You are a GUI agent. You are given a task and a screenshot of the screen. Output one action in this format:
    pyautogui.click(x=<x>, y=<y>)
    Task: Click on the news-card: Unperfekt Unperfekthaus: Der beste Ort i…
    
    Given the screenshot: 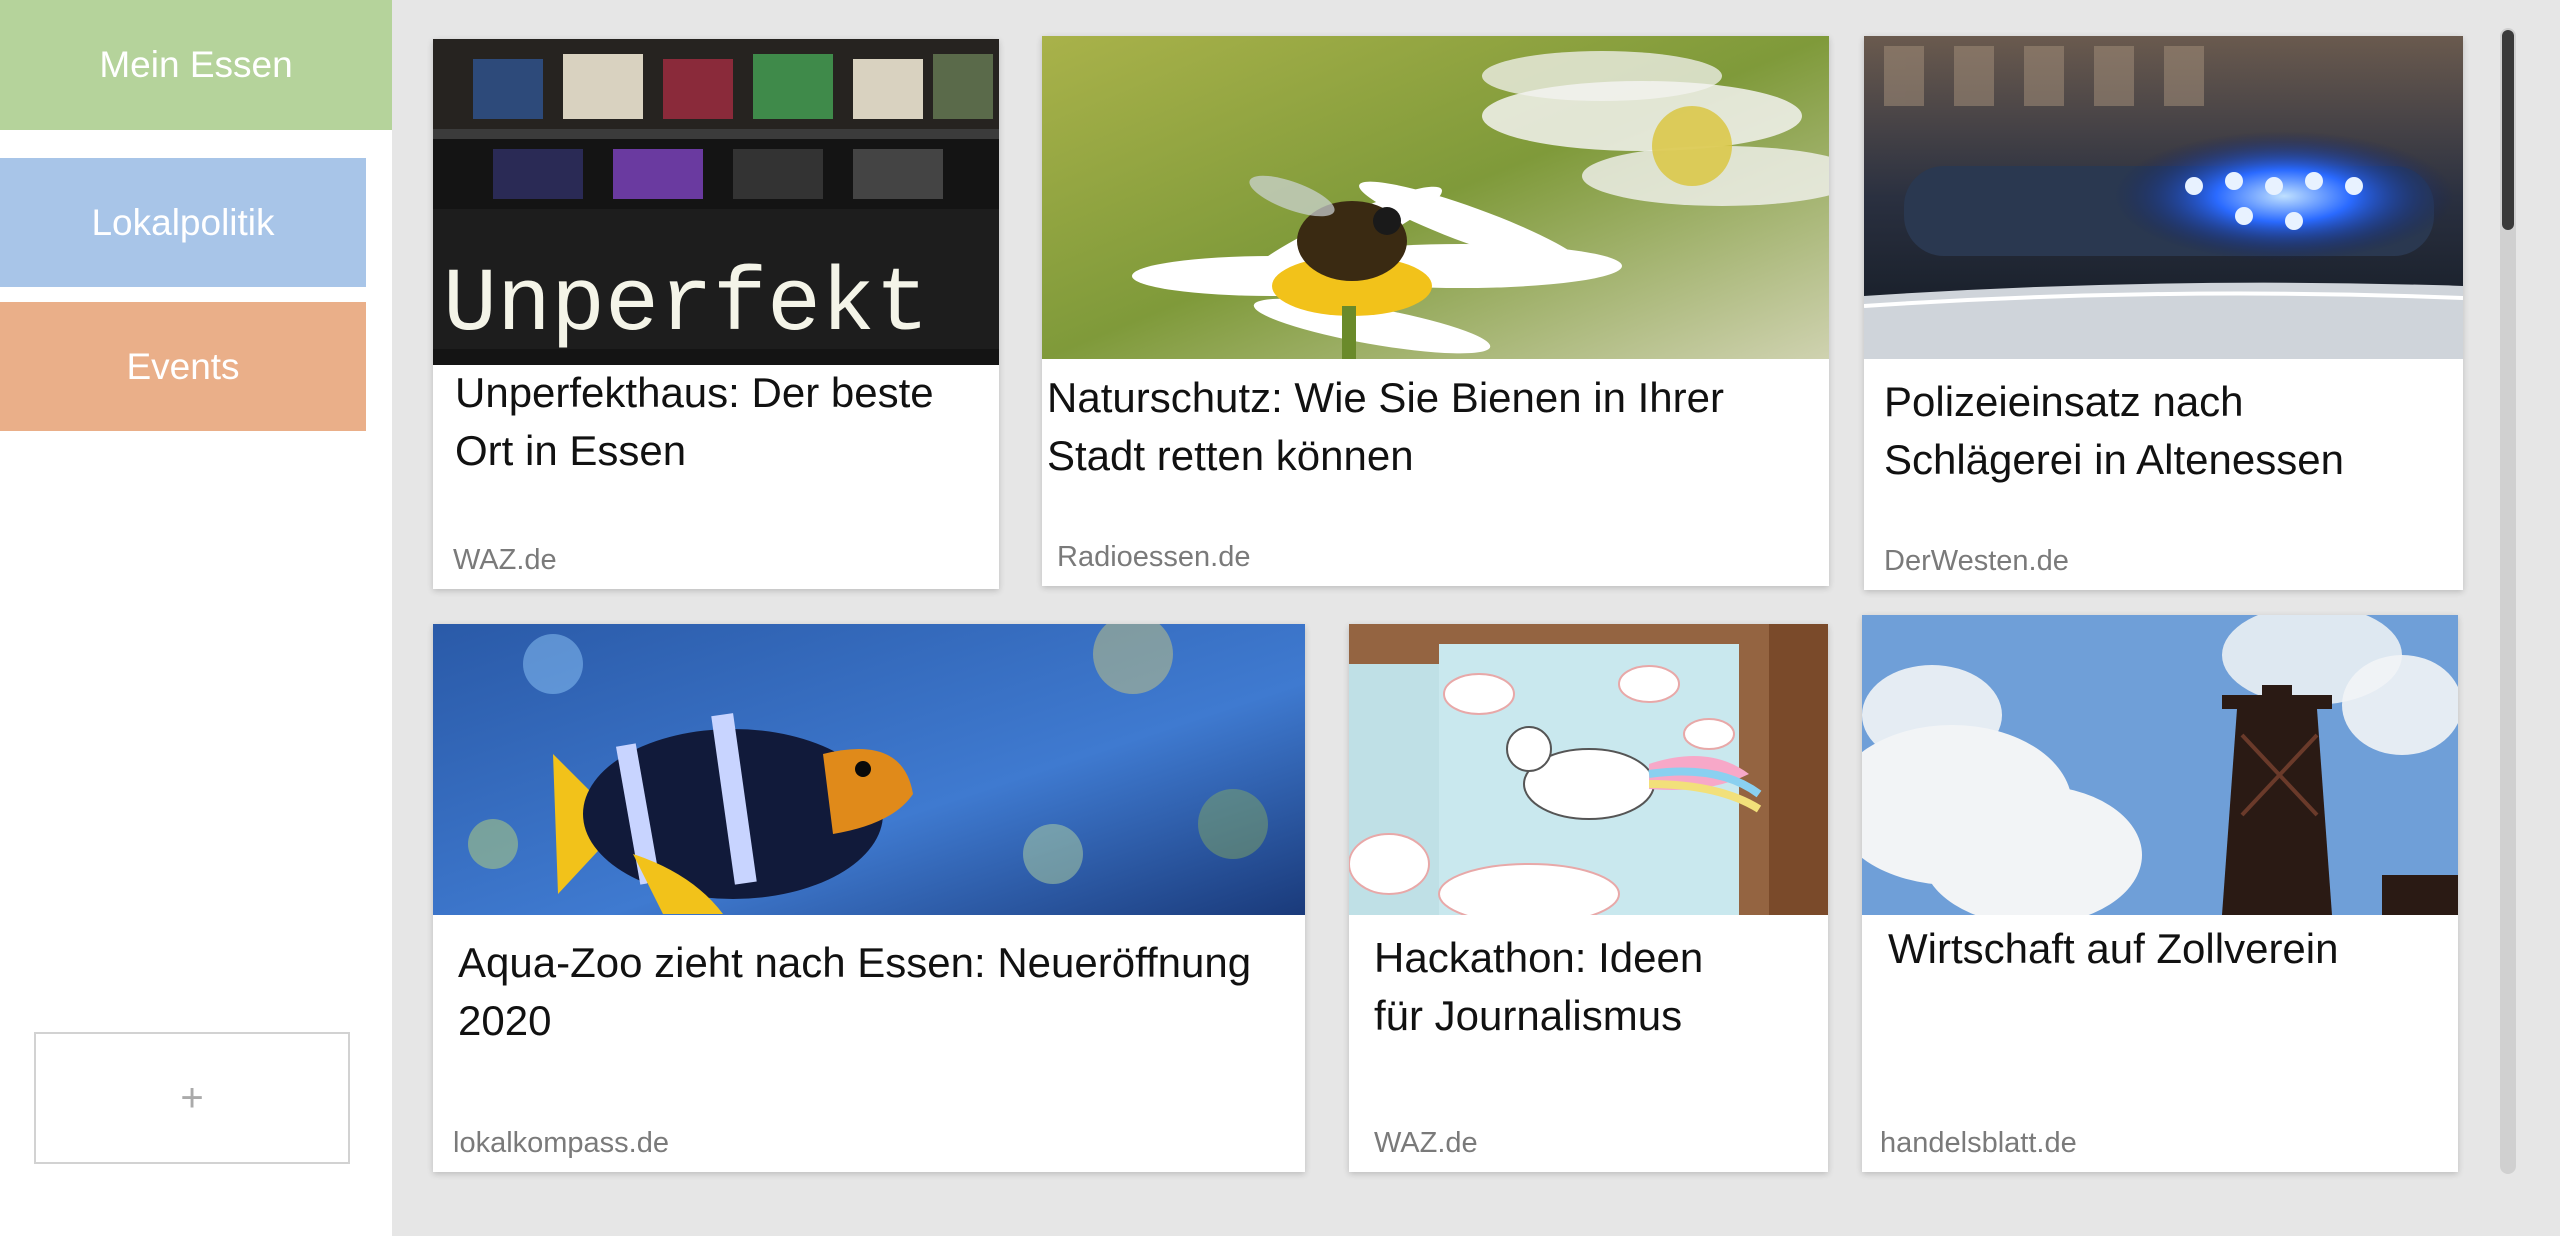 What is the action you would take?
    pyautogui.click(x=716, y=314)
    